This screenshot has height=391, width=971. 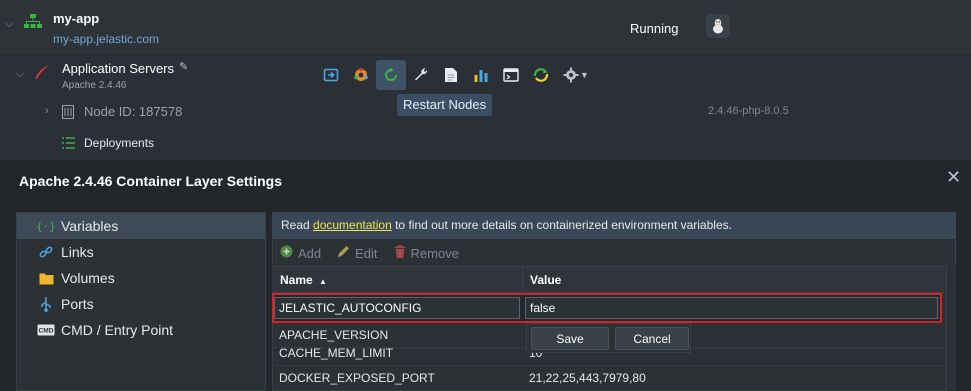 What do you see at coordinates (511, 75) in the screenshot?
I see `web-ssh-icon` at bounding box center [511, 75].